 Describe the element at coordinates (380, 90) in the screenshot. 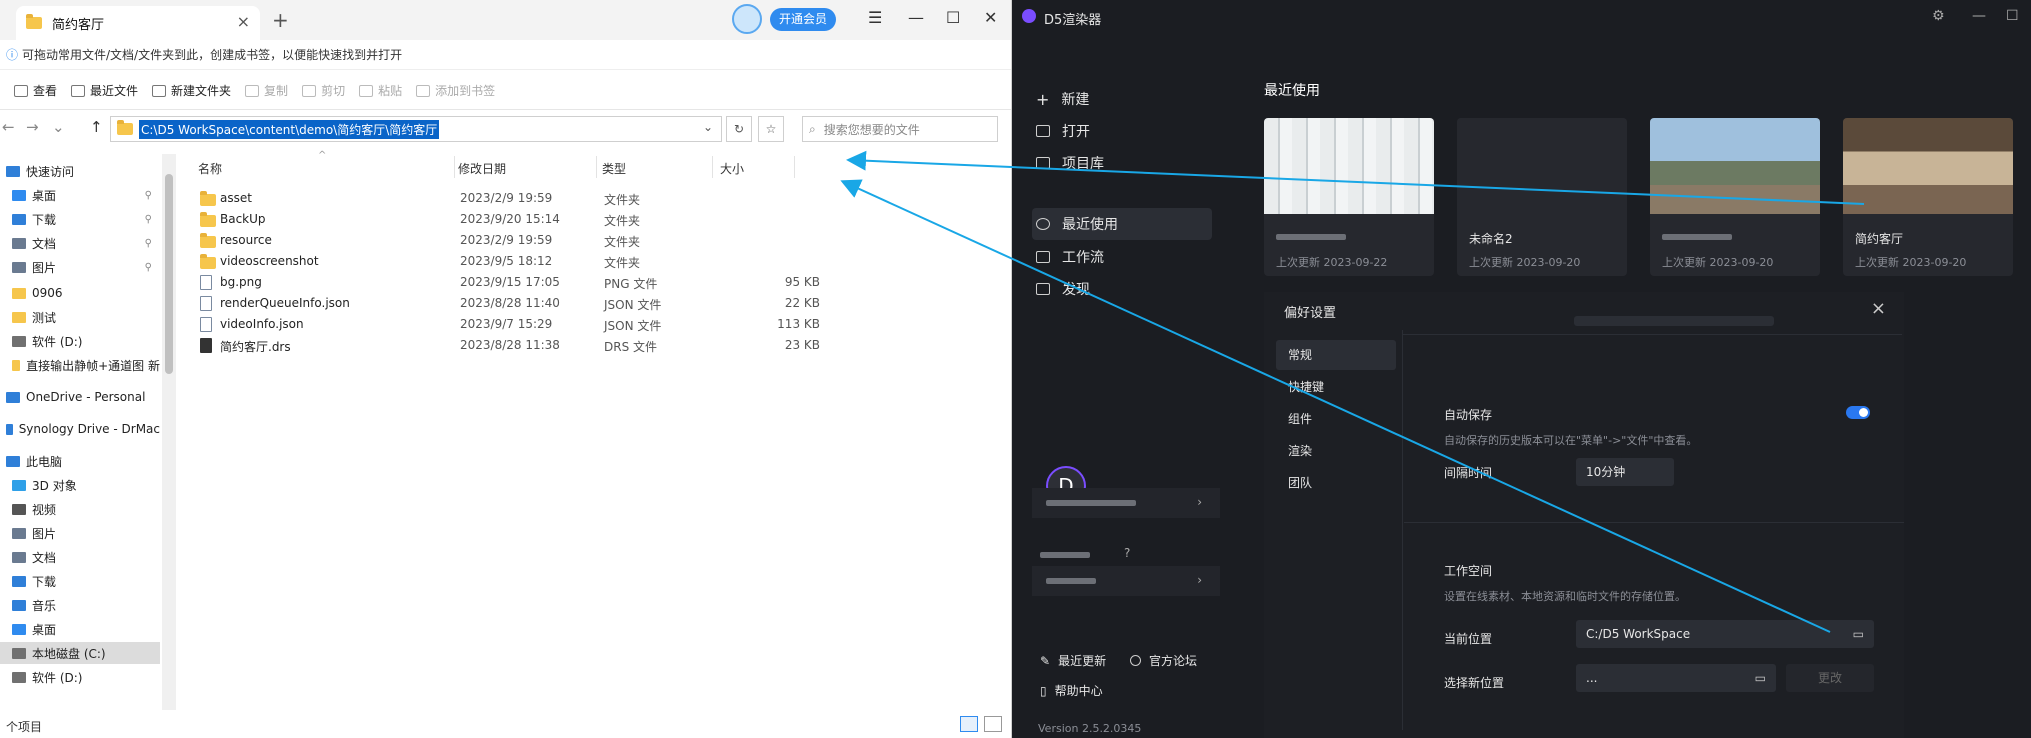

I see `toolbar-button: 粘贴` at that location.